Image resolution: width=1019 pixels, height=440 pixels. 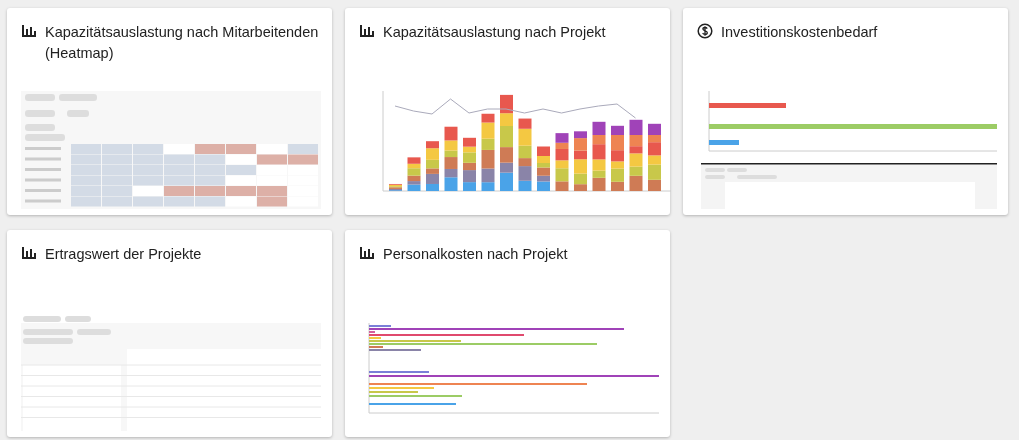 What do you see at coordinates (705, 31) in the screenshot?
I see `dollar-icon` at bounding box center [705, 31].